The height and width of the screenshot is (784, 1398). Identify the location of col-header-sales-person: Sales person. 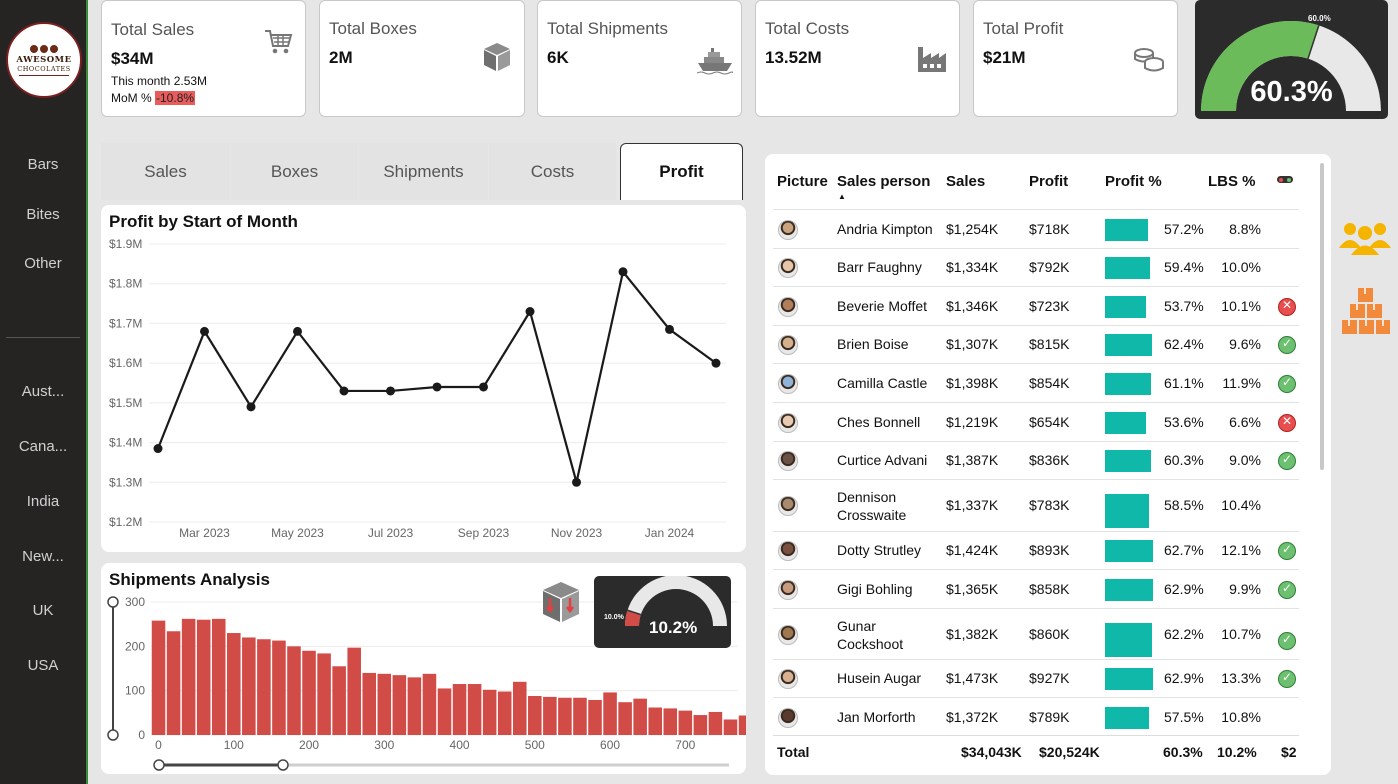
(883, 181).